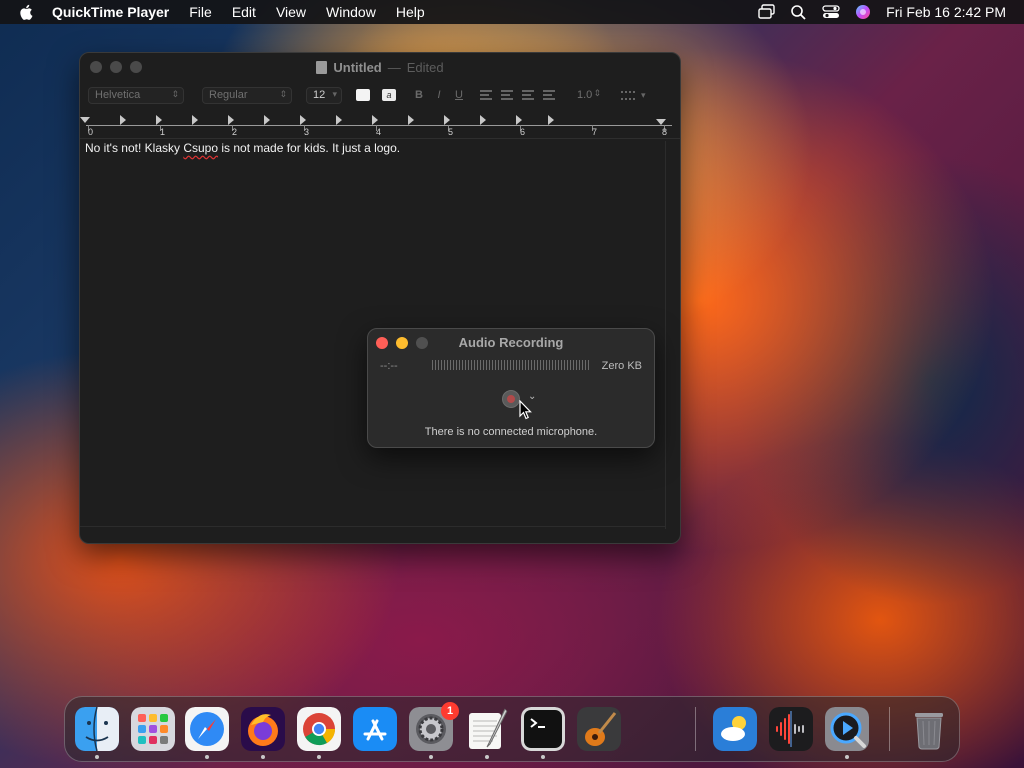 Image resolution: width=1024 pixels, height=768 pixels. I want to click on voice-memos-icon, so click(791, 729).